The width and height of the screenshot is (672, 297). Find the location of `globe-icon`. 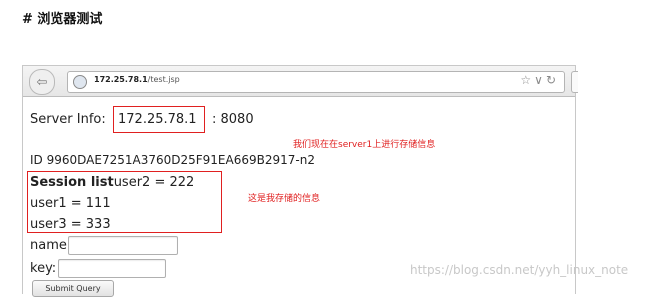

globe-icon is located at coordinates (80, 82).